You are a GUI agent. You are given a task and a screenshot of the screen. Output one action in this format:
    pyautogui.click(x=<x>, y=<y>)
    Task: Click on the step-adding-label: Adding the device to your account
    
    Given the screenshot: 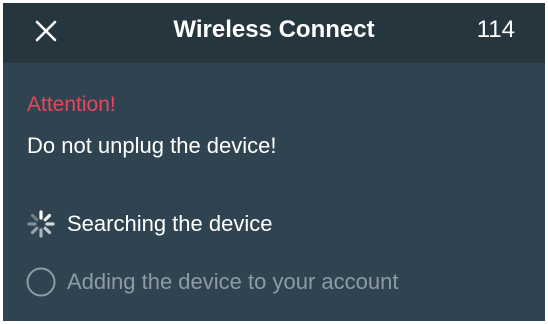 What is the action you would take?
    pyautogui.click(x=233, y=281)
    